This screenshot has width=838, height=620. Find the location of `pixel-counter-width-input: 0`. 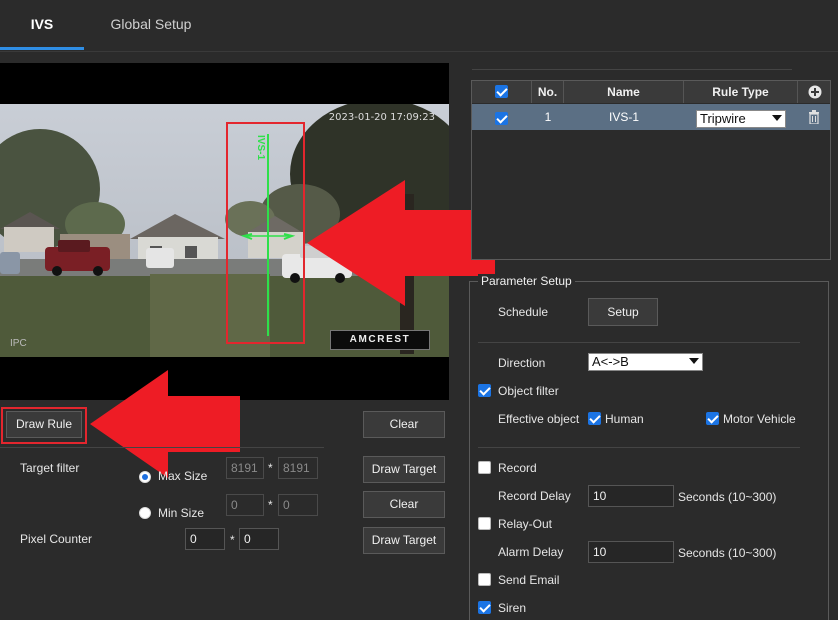

pixel-counter-width-input: 0 is located at coordinates (205, 539).